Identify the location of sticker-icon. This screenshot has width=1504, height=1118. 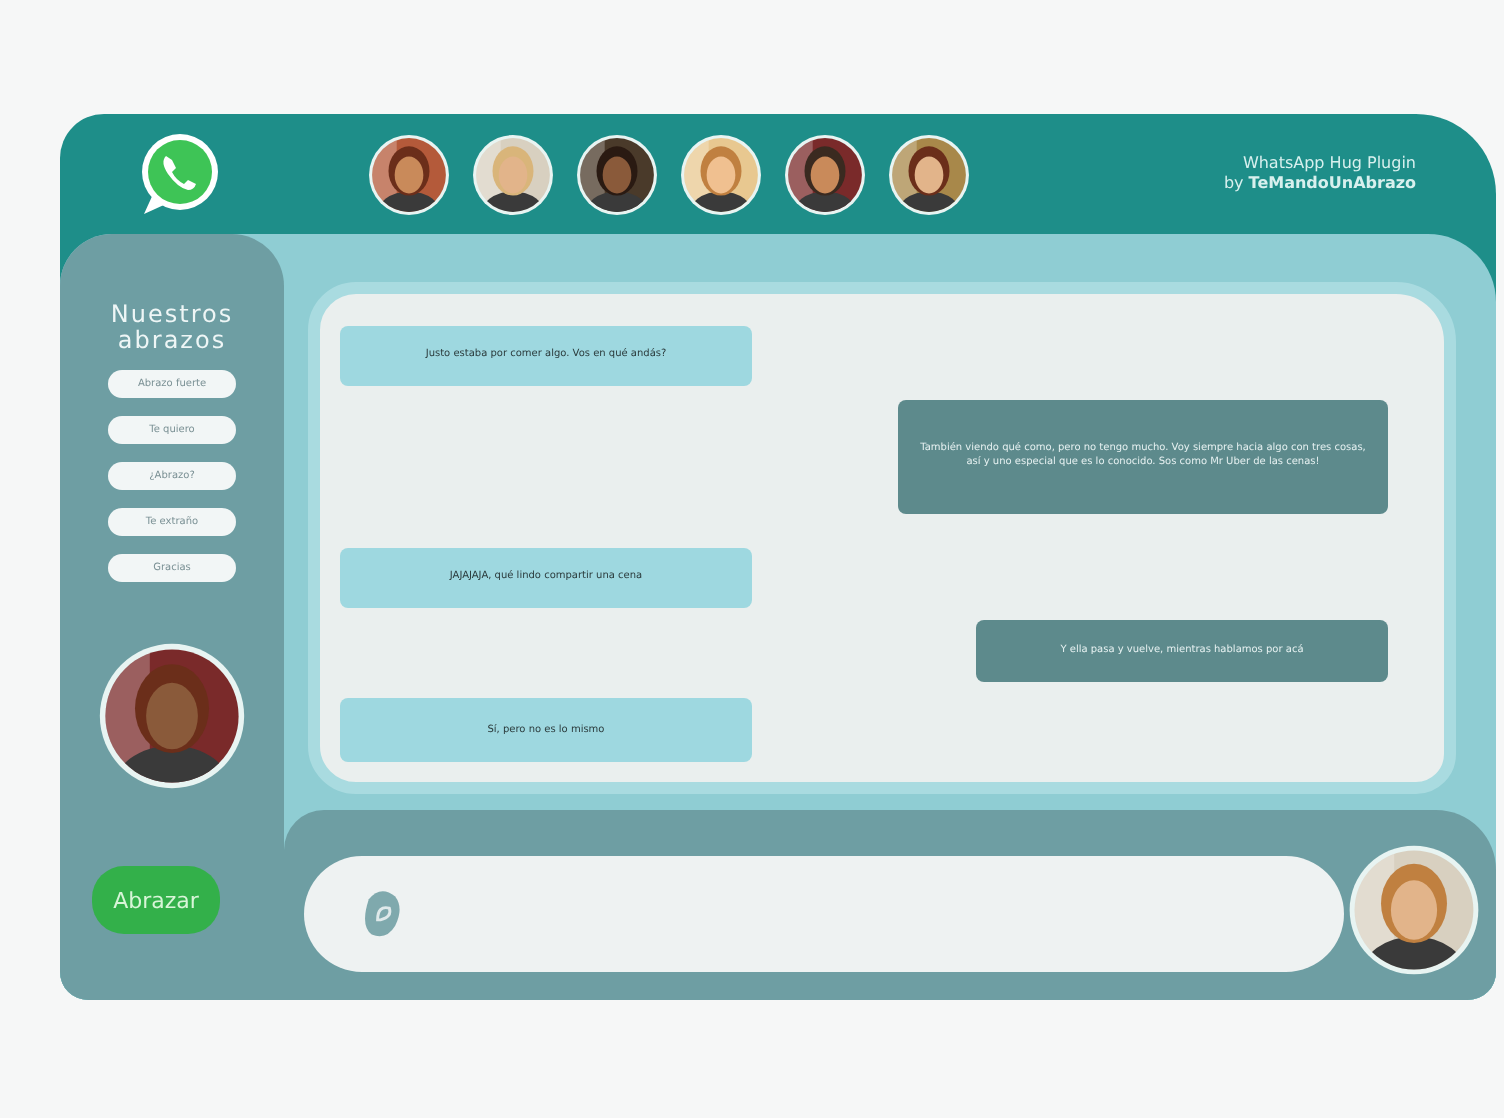
(382, 913).